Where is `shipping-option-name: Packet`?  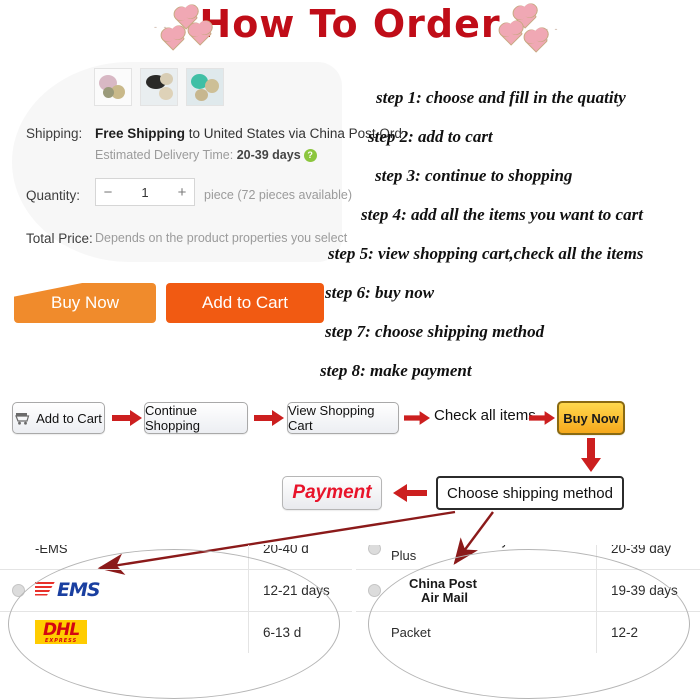 shipping-option-name: Packet is located at coordinates (411, 632).